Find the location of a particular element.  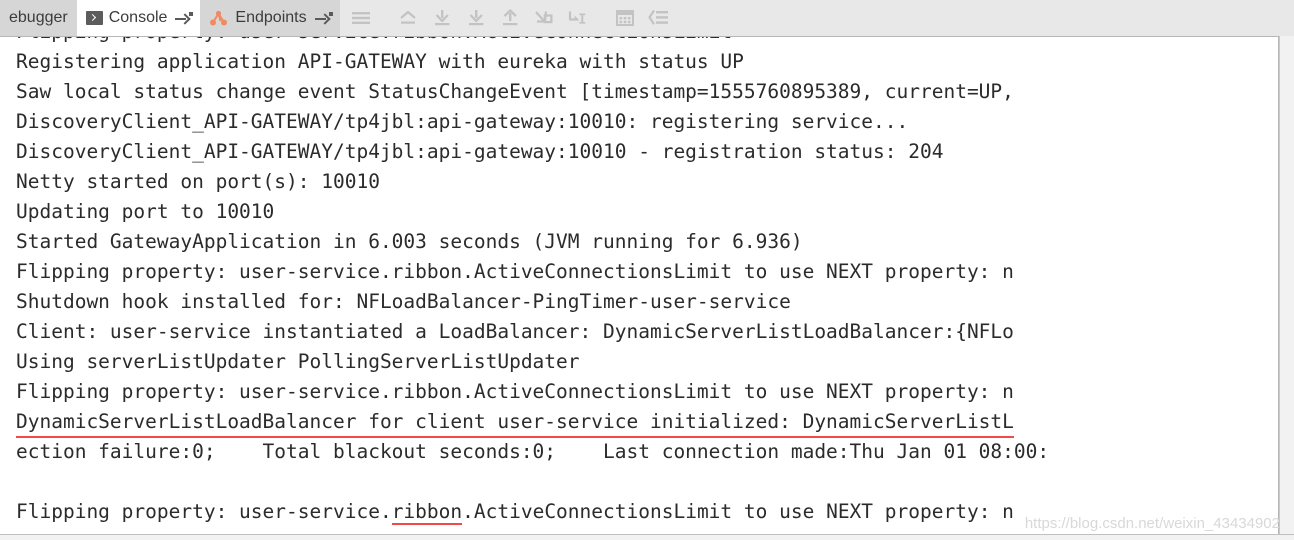

underlined-word: ribbon is located at coordinates (427, 512).